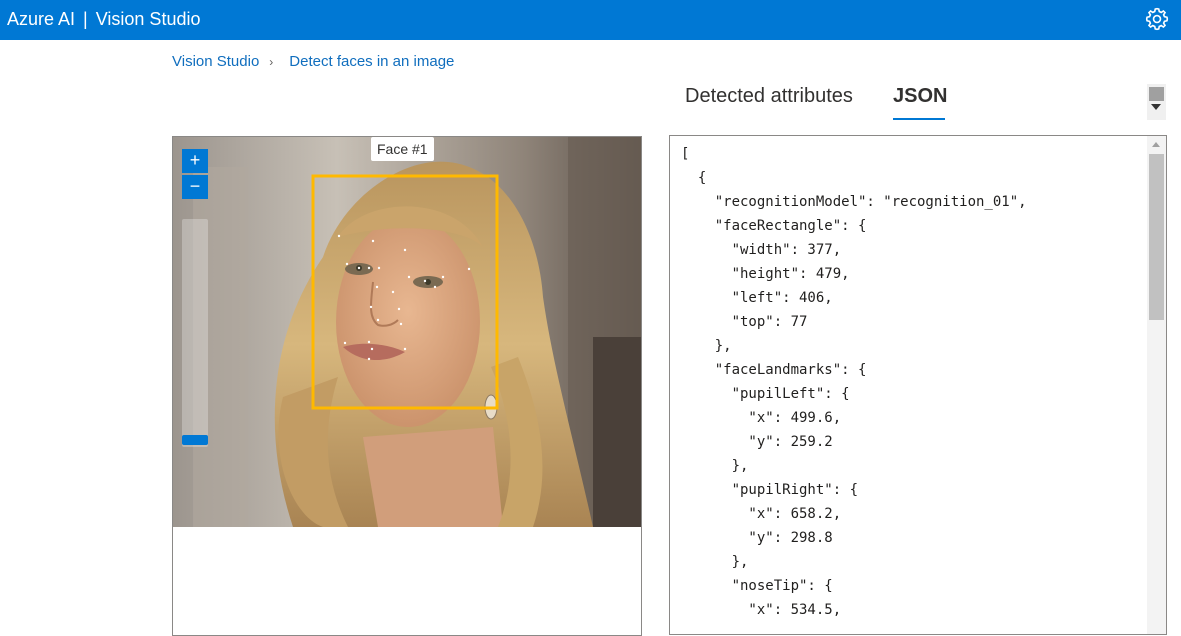 The image size is (1181, 636). Describe the element at coordinates (1157, 19) in the screenshot. I see `gear-icon` at that location.